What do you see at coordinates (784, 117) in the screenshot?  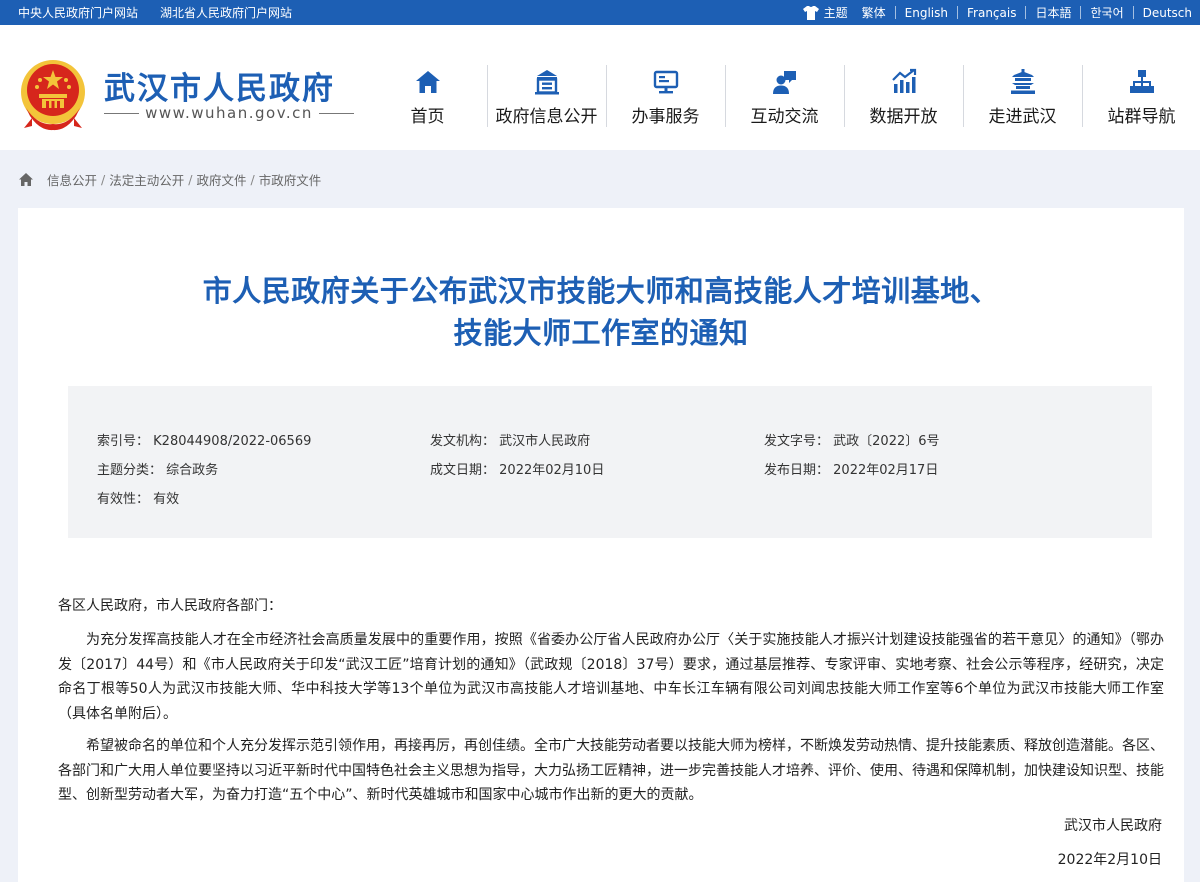 I see `nav-label: 互动交流` at bounding box center [784, 117].